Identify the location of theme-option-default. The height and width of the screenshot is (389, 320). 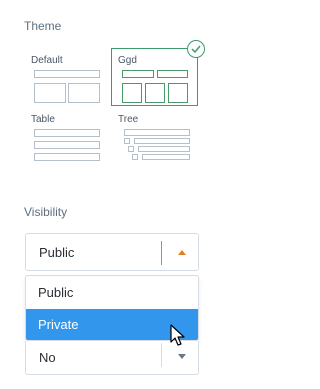
(68, 87).